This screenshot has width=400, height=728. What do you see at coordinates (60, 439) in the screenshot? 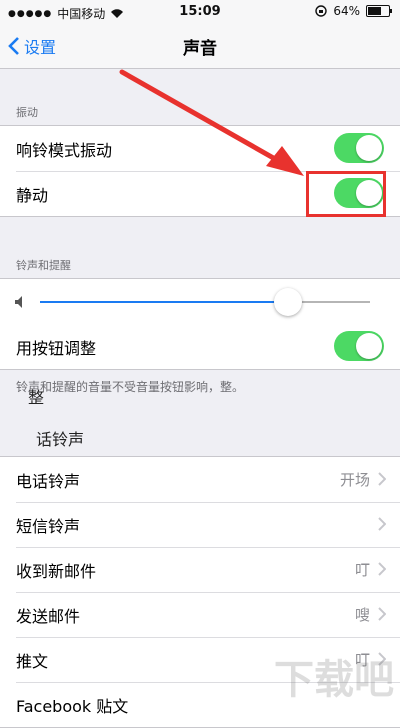
I see `overlay-text-fragment: 话铃声` at bounding box center [60, 439].